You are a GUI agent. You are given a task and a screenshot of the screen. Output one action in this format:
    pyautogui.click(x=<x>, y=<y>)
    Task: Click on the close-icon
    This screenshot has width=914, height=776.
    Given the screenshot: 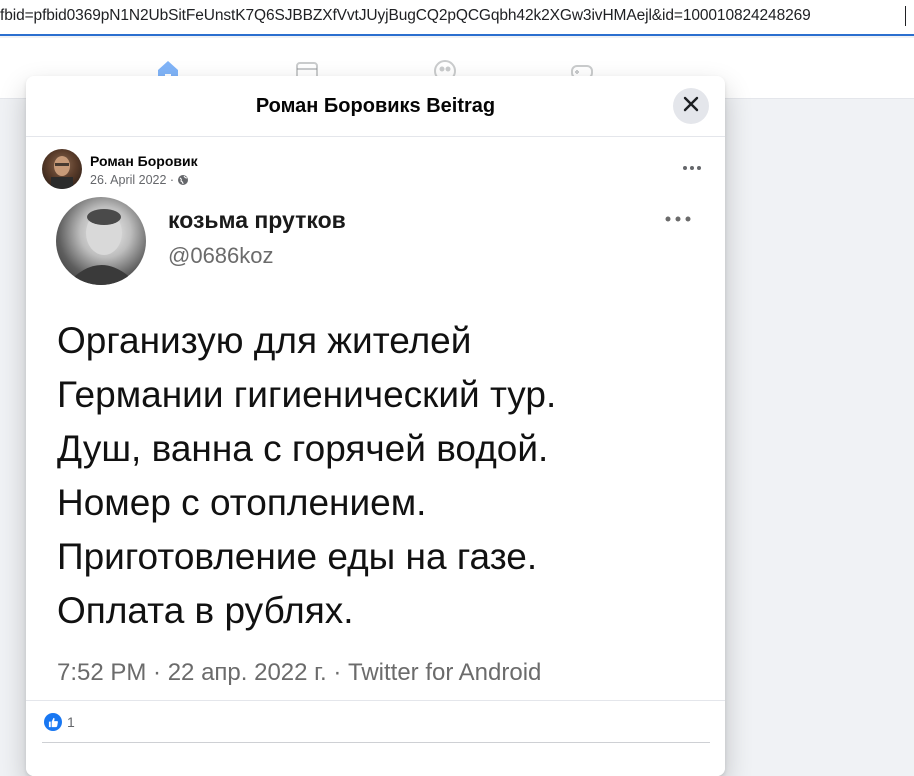 What is the action you would take?
    pyautogui.click(x=691, y=106)
    